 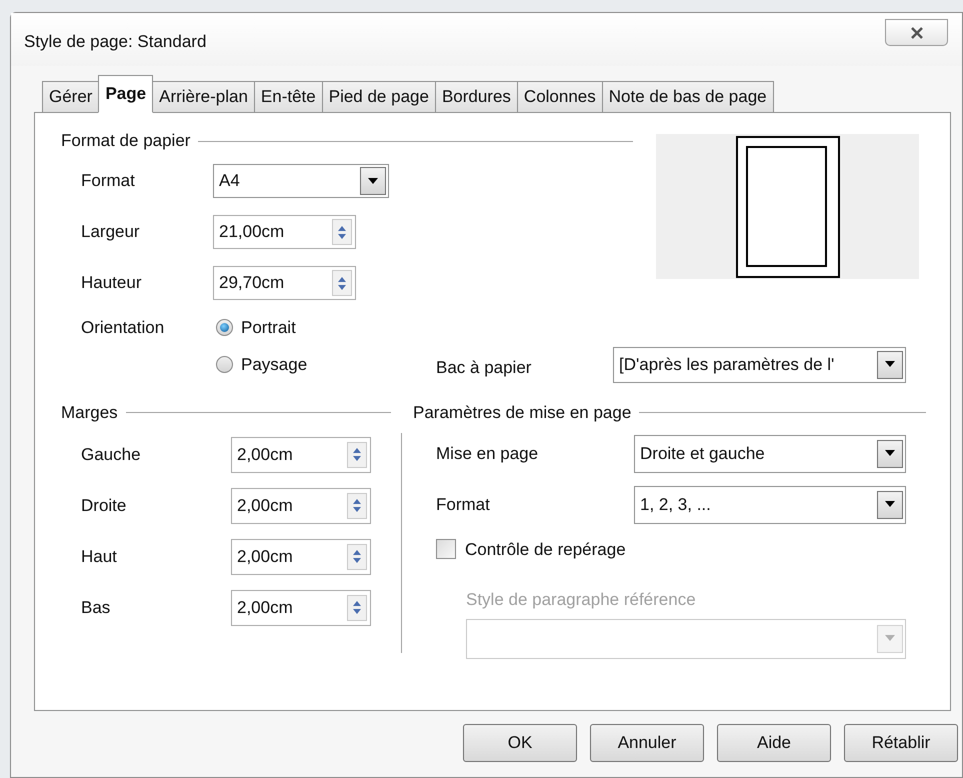 What do you see at coordinates (274, 365) in the screenshot?
I see `radio-label: Paysage` at bounding box center [274, 365].